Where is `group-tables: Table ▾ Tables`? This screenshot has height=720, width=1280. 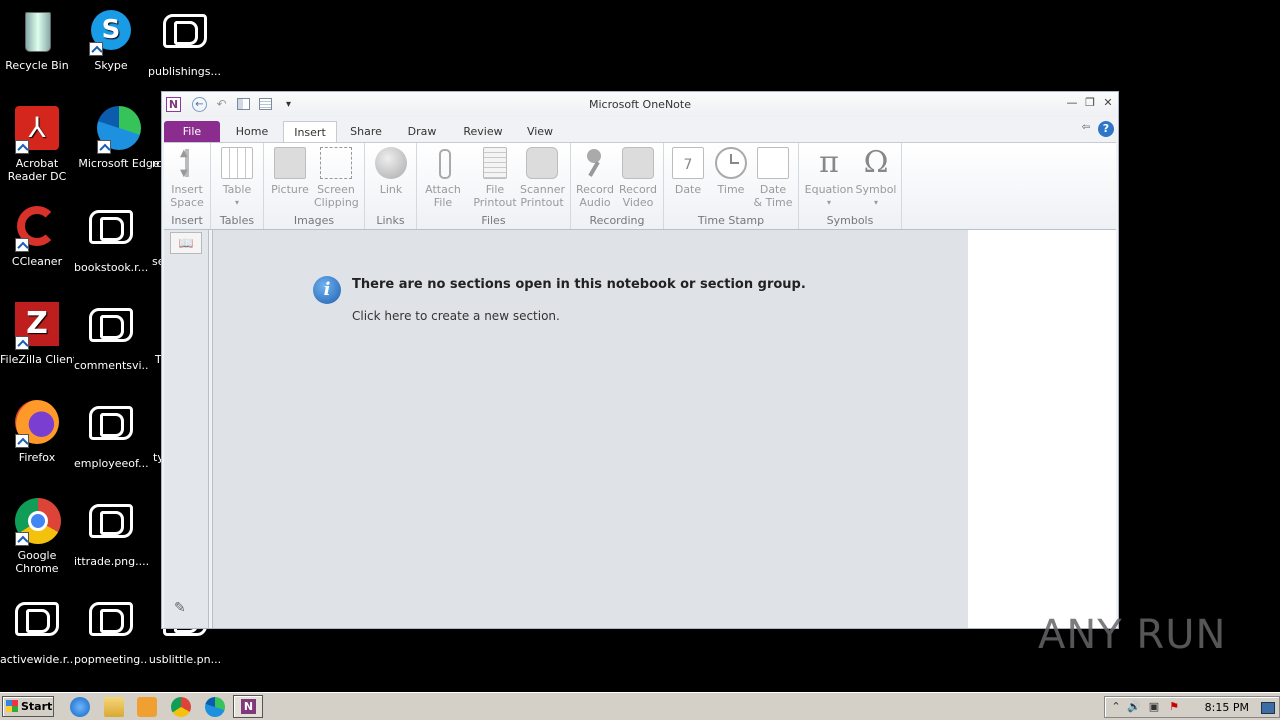 group-tables: Table ▾ Tables is located at coordinates (237, 186).